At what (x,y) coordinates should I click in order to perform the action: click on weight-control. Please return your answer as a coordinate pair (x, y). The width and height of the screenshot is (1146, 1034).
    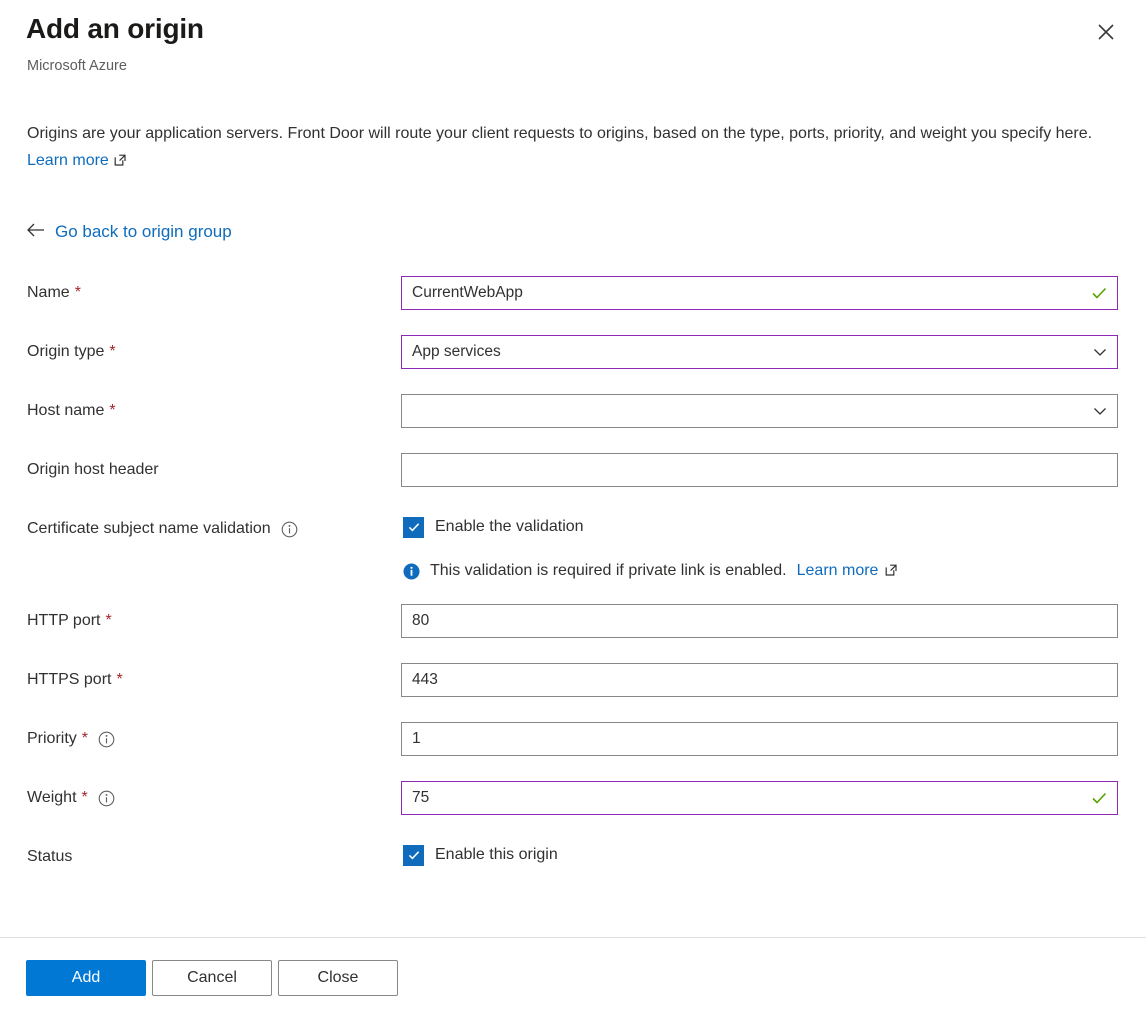
    Looking at the image, I should click on (759, 798).